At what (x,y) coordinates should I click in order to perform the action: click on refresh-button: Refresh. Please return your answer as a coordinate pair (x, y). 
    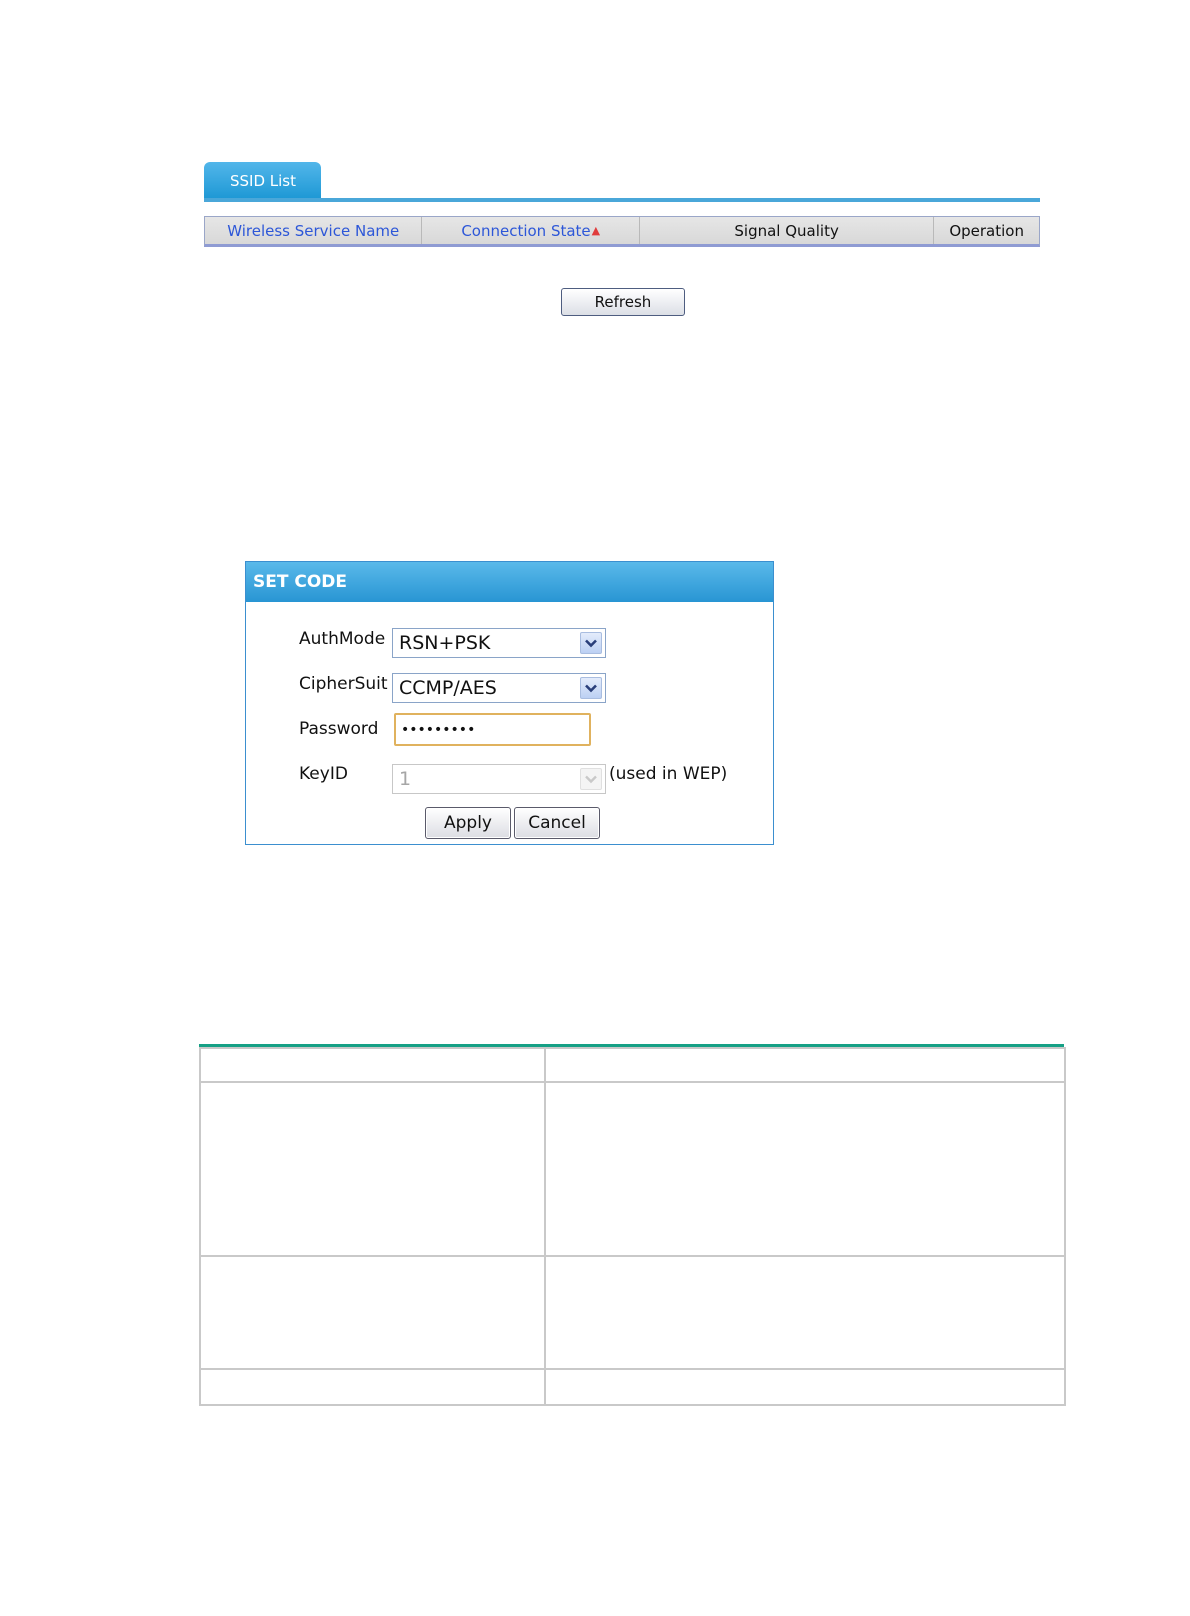
    Looking at the image, I should click on (623, 302).